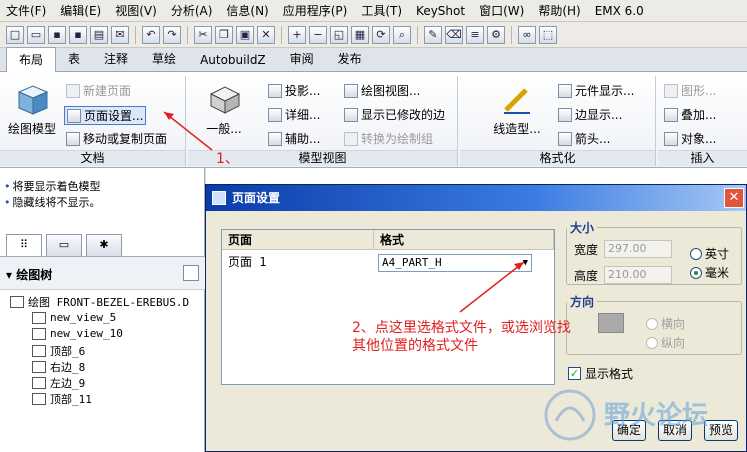 The width and height of the screenshot is (747, 452). What do you see at coordinates (461, 328) in the screenshot?
I see `annotation-step-2-line-1: 2、点这里选格式文件，或选浏览找` at bounding box center [461, 328].